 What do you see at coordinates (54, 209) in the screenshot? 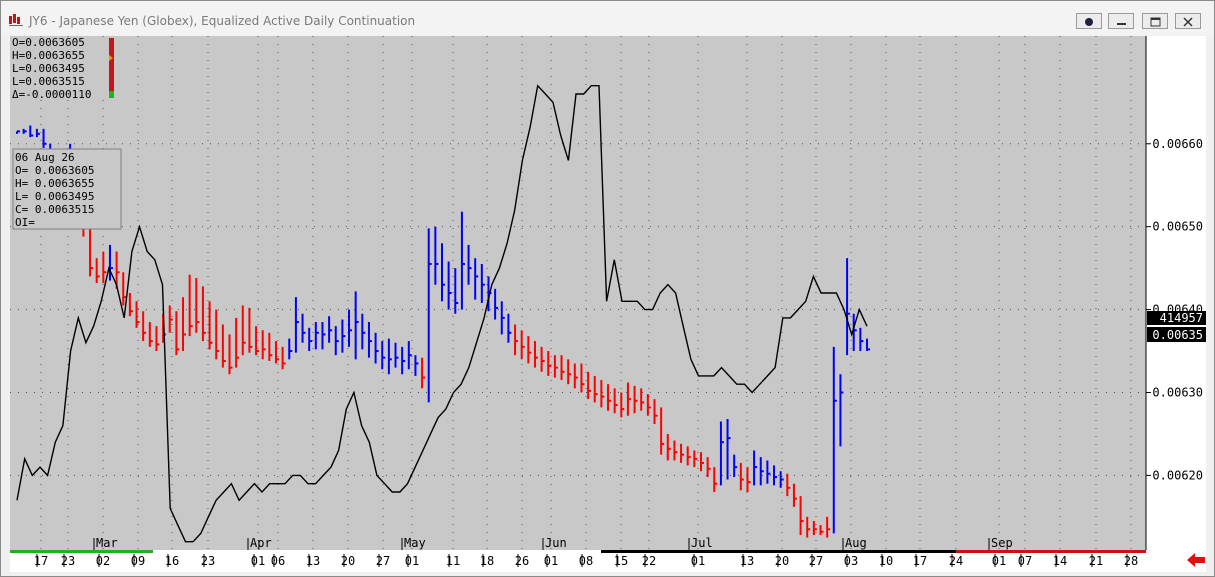
I see `tooltip-close: C= 0.0063515` at bounding box center [54, 209].